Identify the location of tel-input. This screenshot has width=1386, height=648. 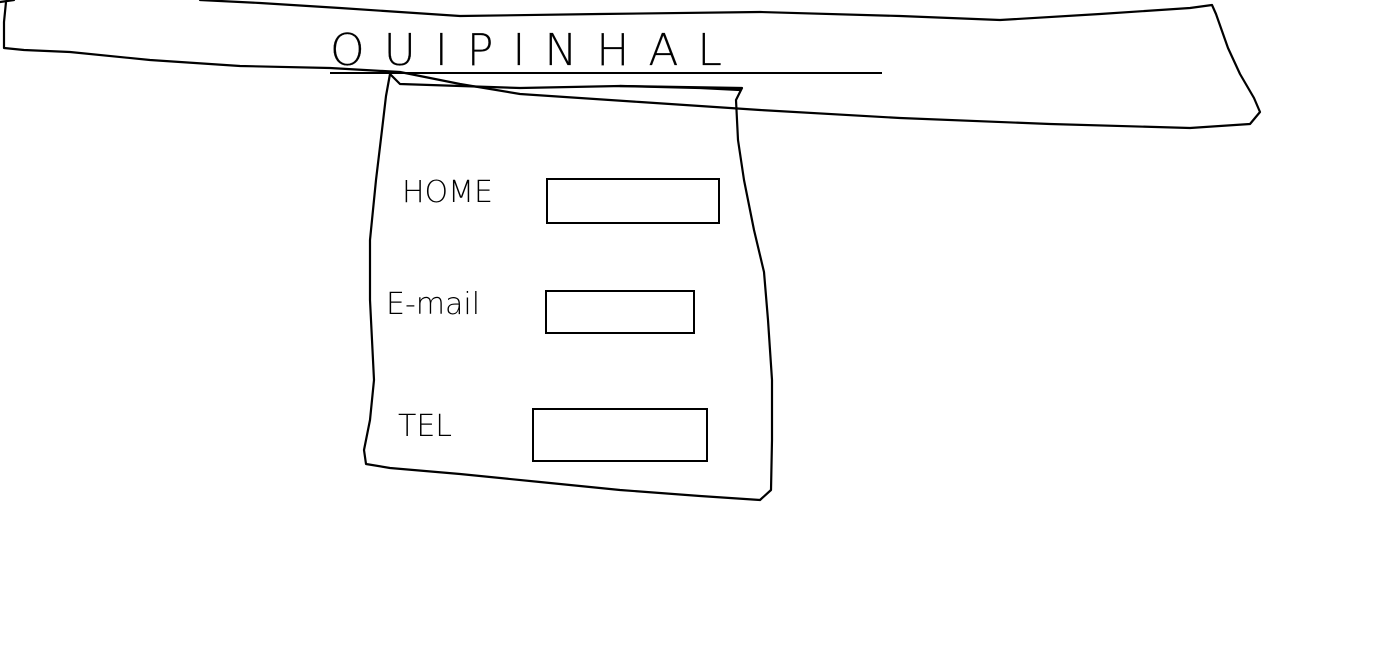
(620, 435).